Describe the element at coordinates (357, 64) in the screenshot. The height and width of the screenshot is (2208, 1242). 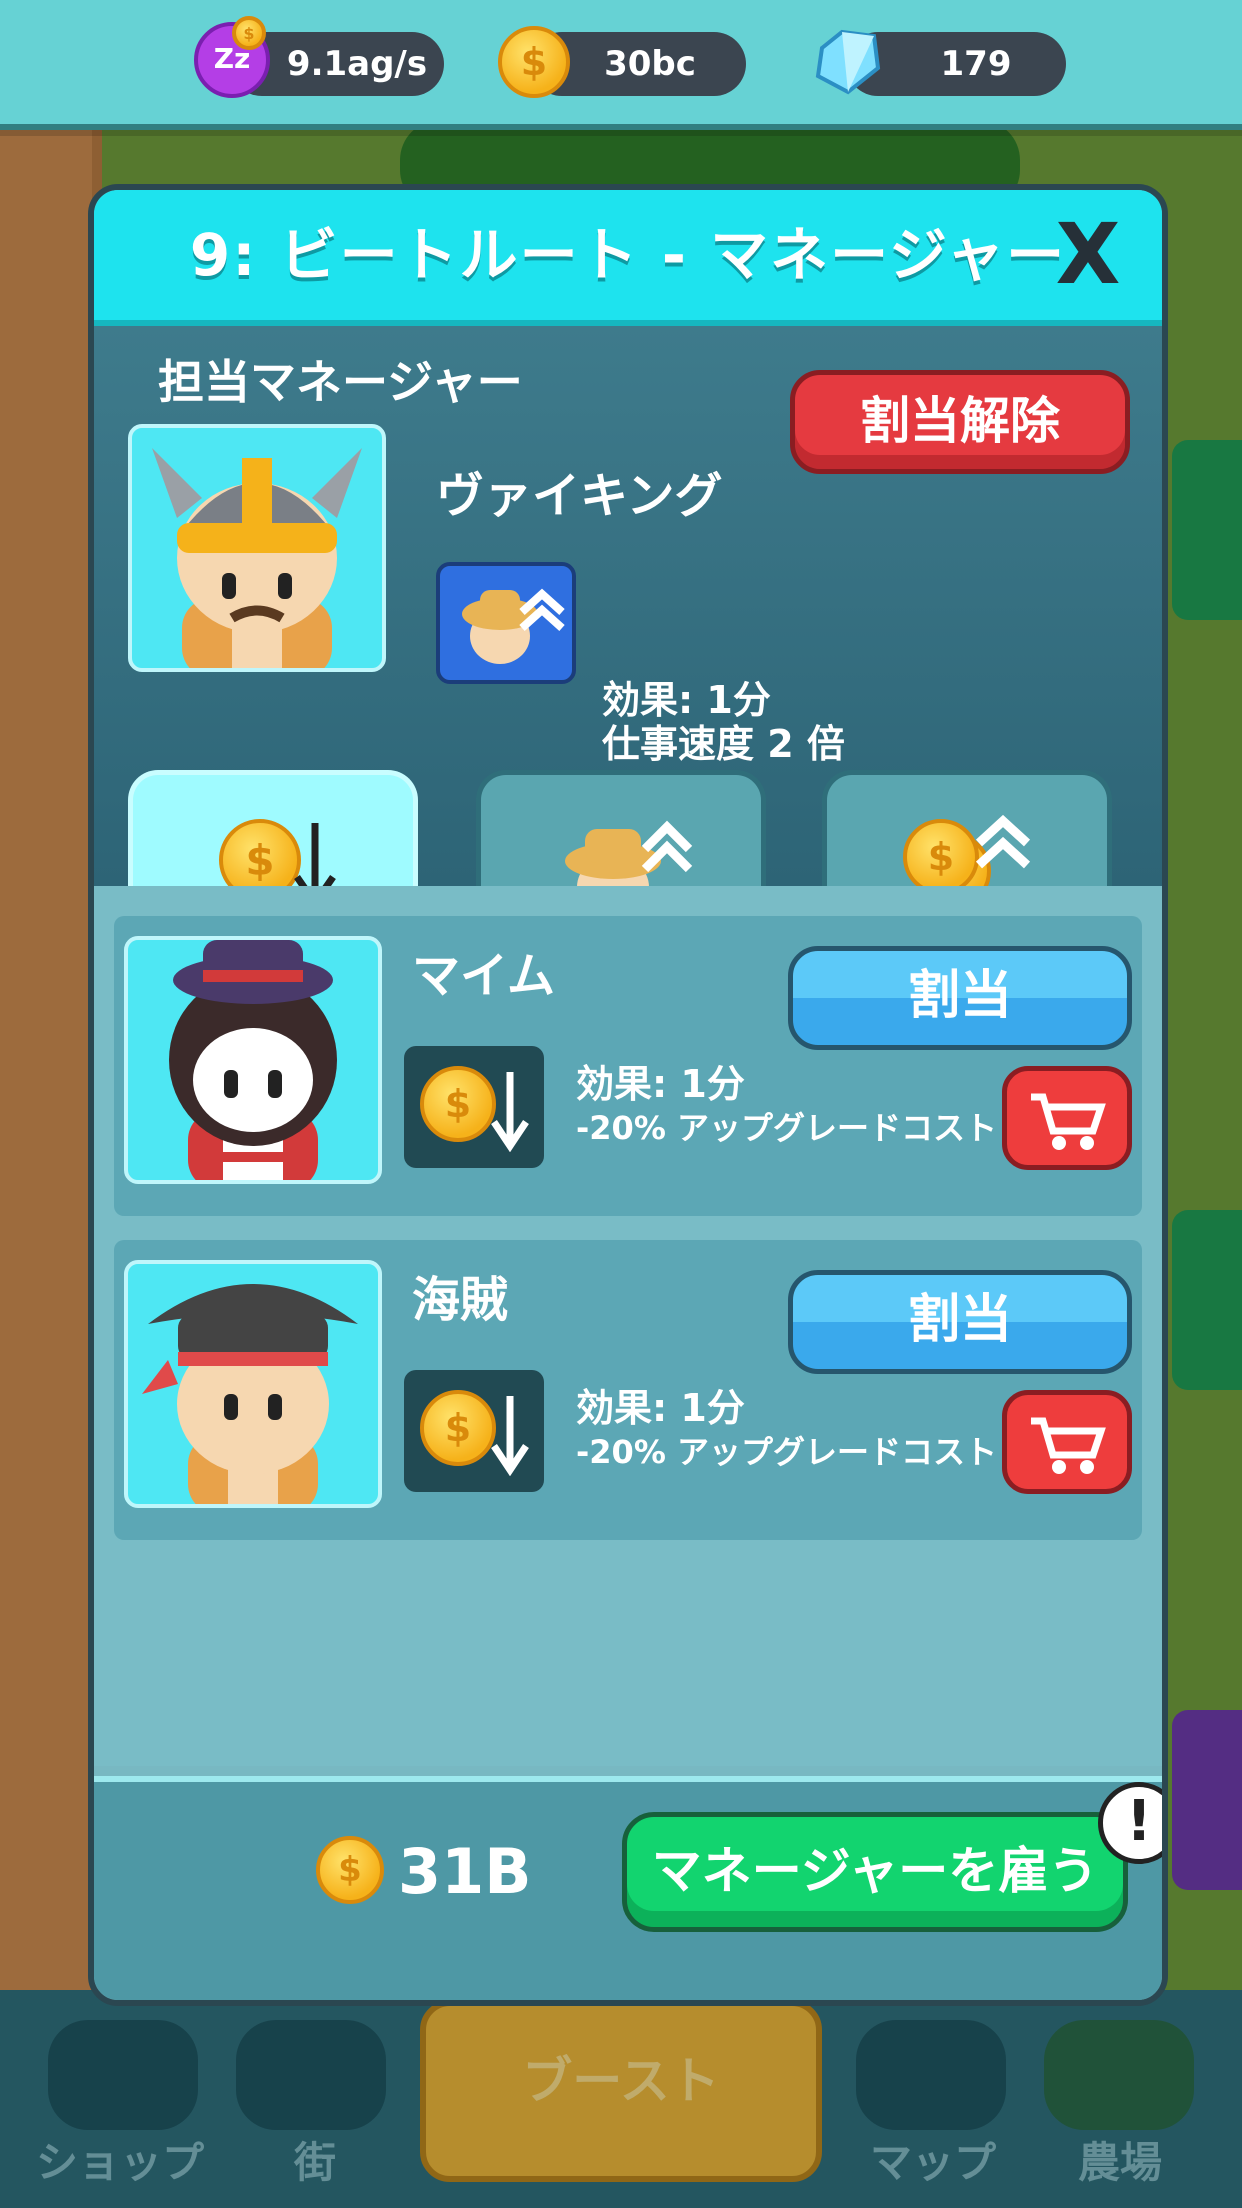
I see `idle-rate-value: 9.1ag/s` at that location.